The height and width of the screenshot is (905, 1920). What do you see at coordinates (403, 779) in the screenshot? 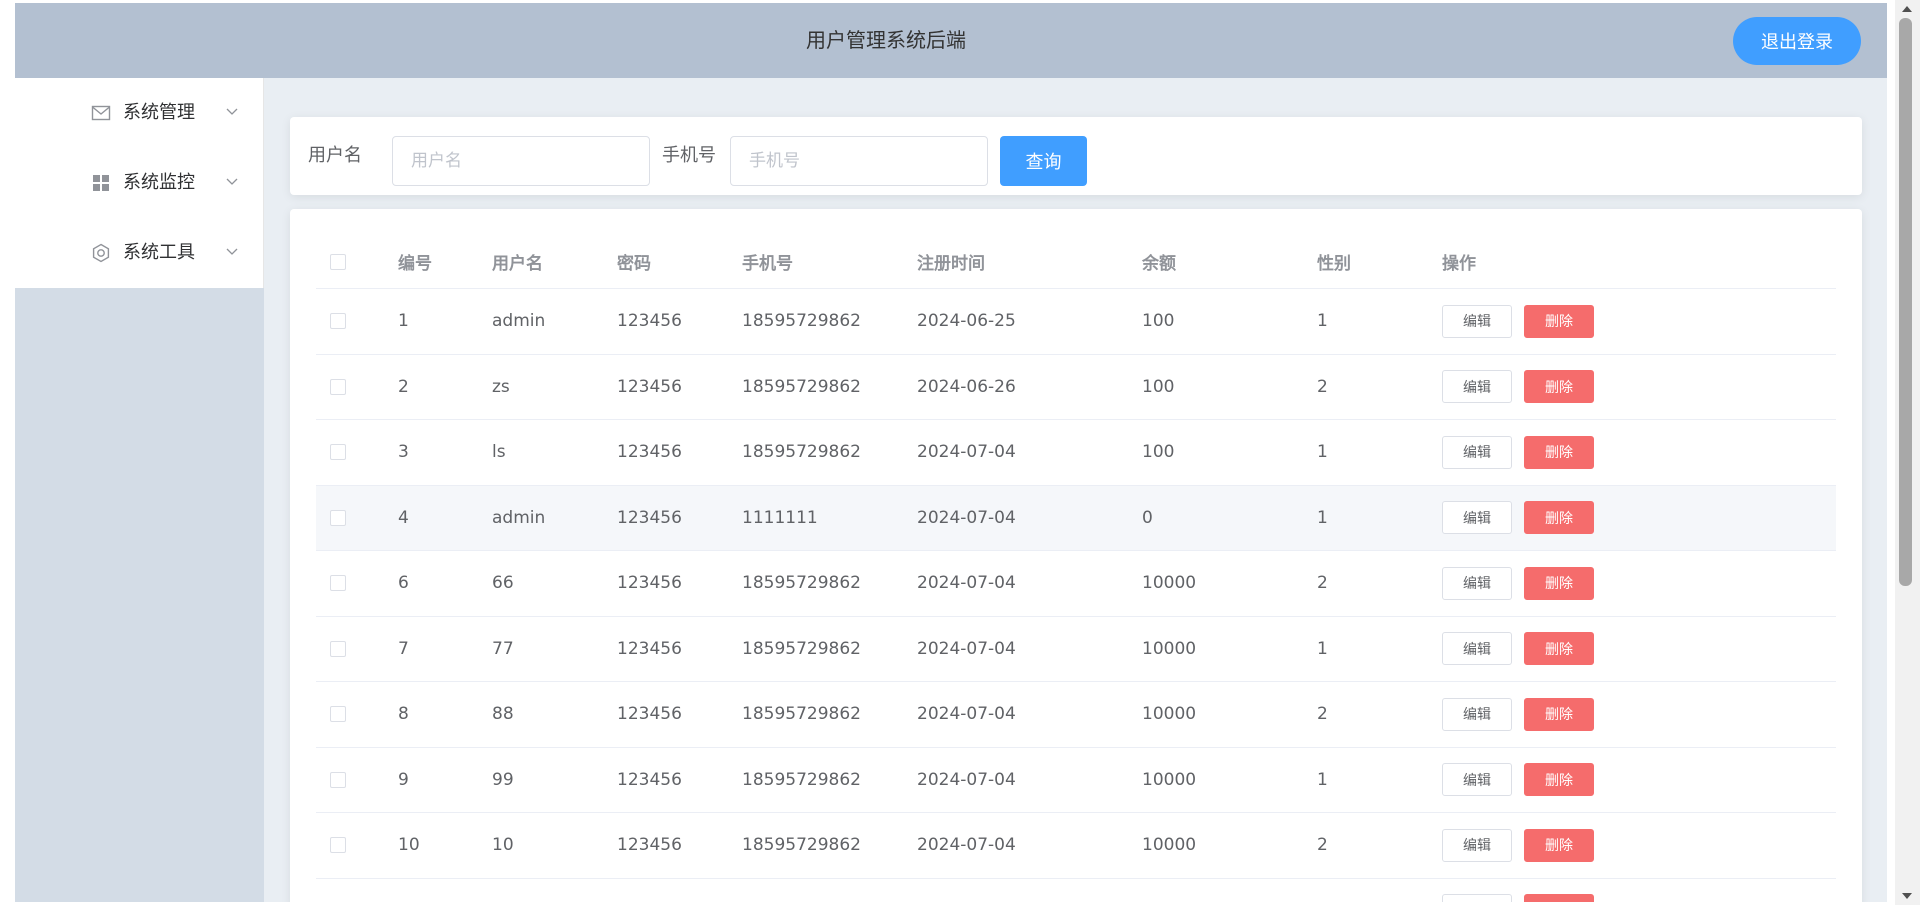
I see `cell-id: 9` at bounding box center [403, 779].